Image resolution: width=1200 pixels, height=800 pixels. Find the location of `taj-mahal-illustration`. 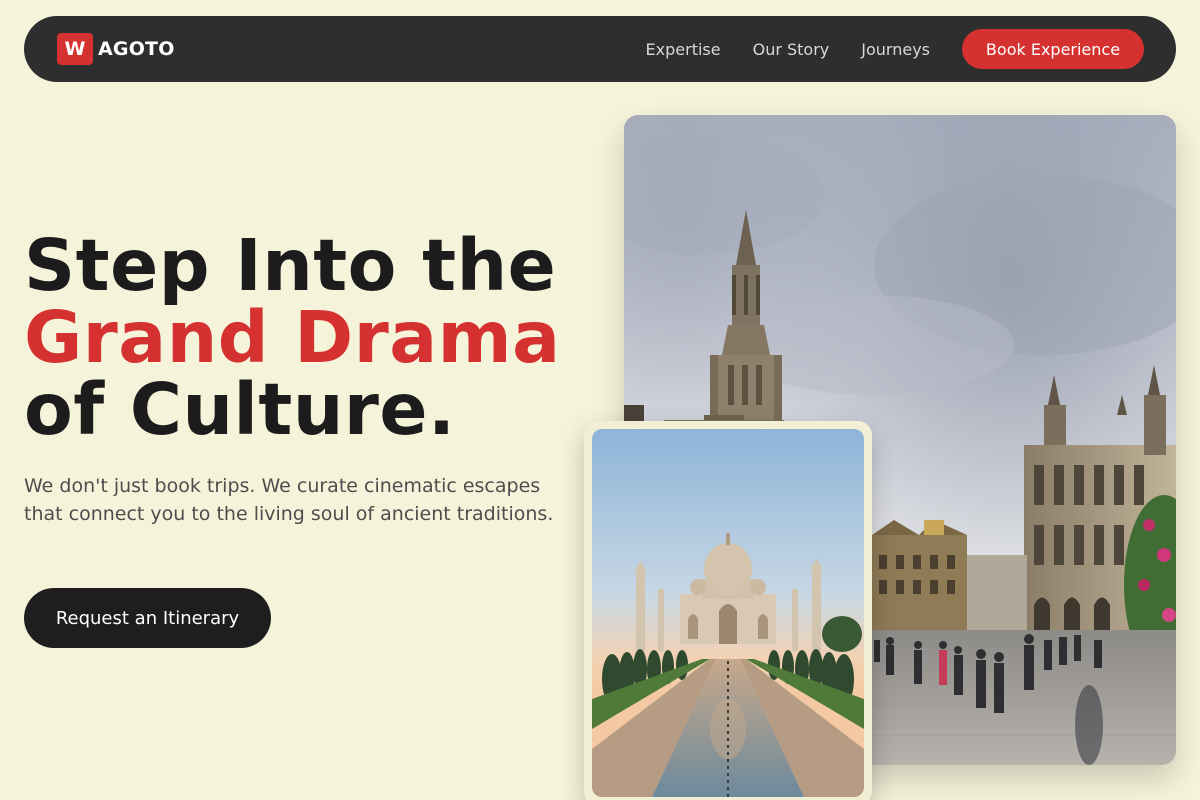

taj-mahal-illustration is located at coordinates (728, 613).